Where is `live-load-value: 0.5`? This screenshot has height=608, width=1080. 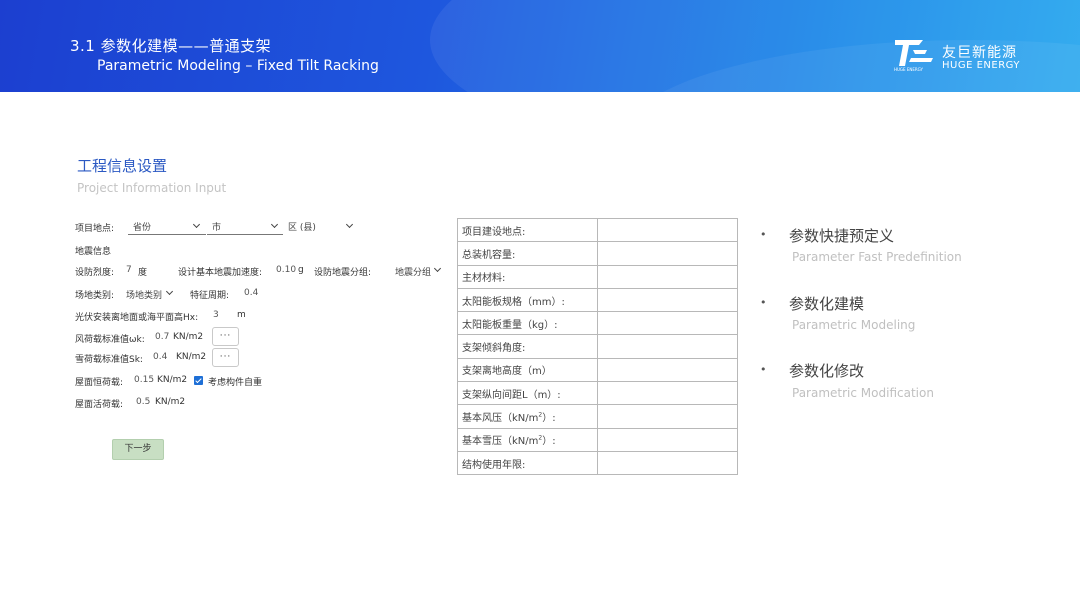
live-load-value: 0.5 is located at coordinates (143, 402).